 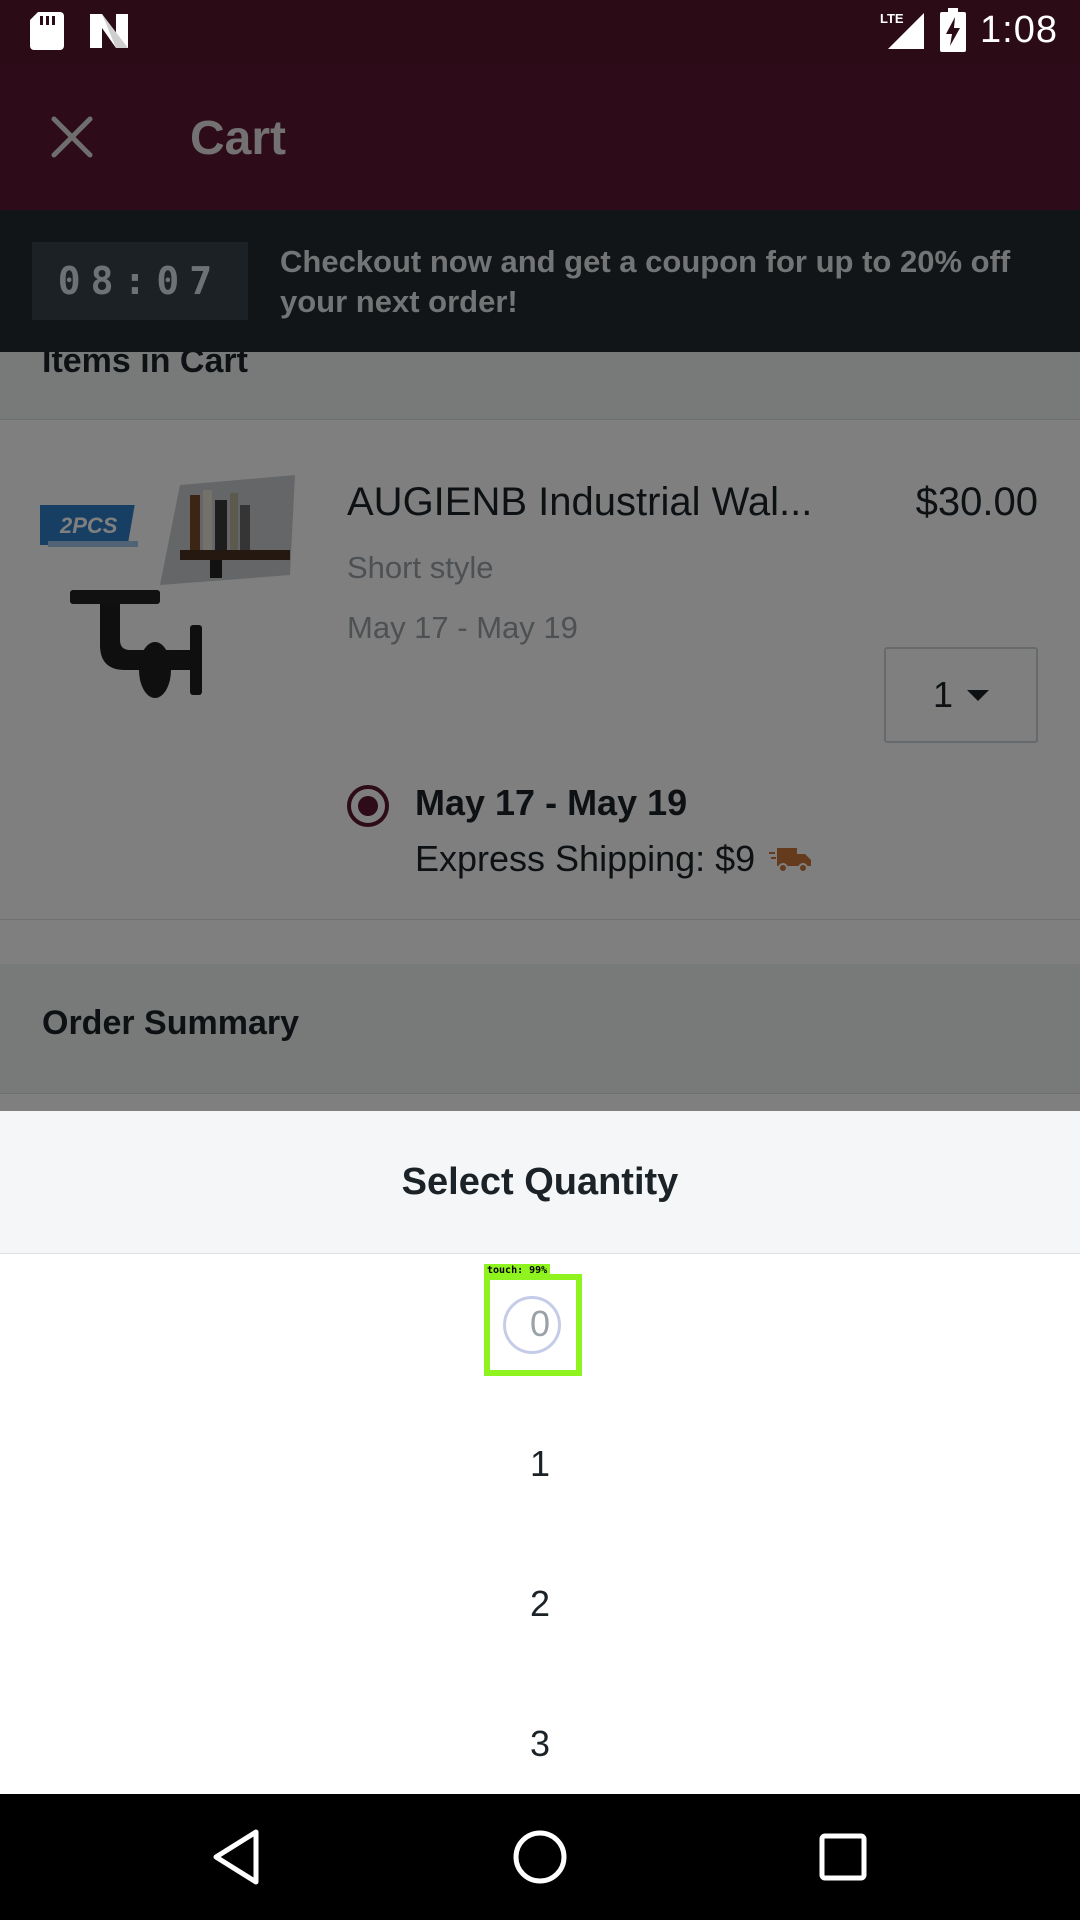 I want to click on touch-label: touch: 99%, so click(x=517, y=1271).